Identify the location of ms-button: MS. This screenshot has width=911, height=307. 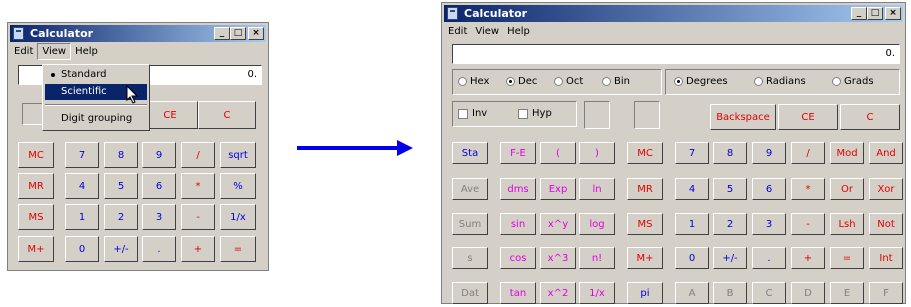
(36, 217).